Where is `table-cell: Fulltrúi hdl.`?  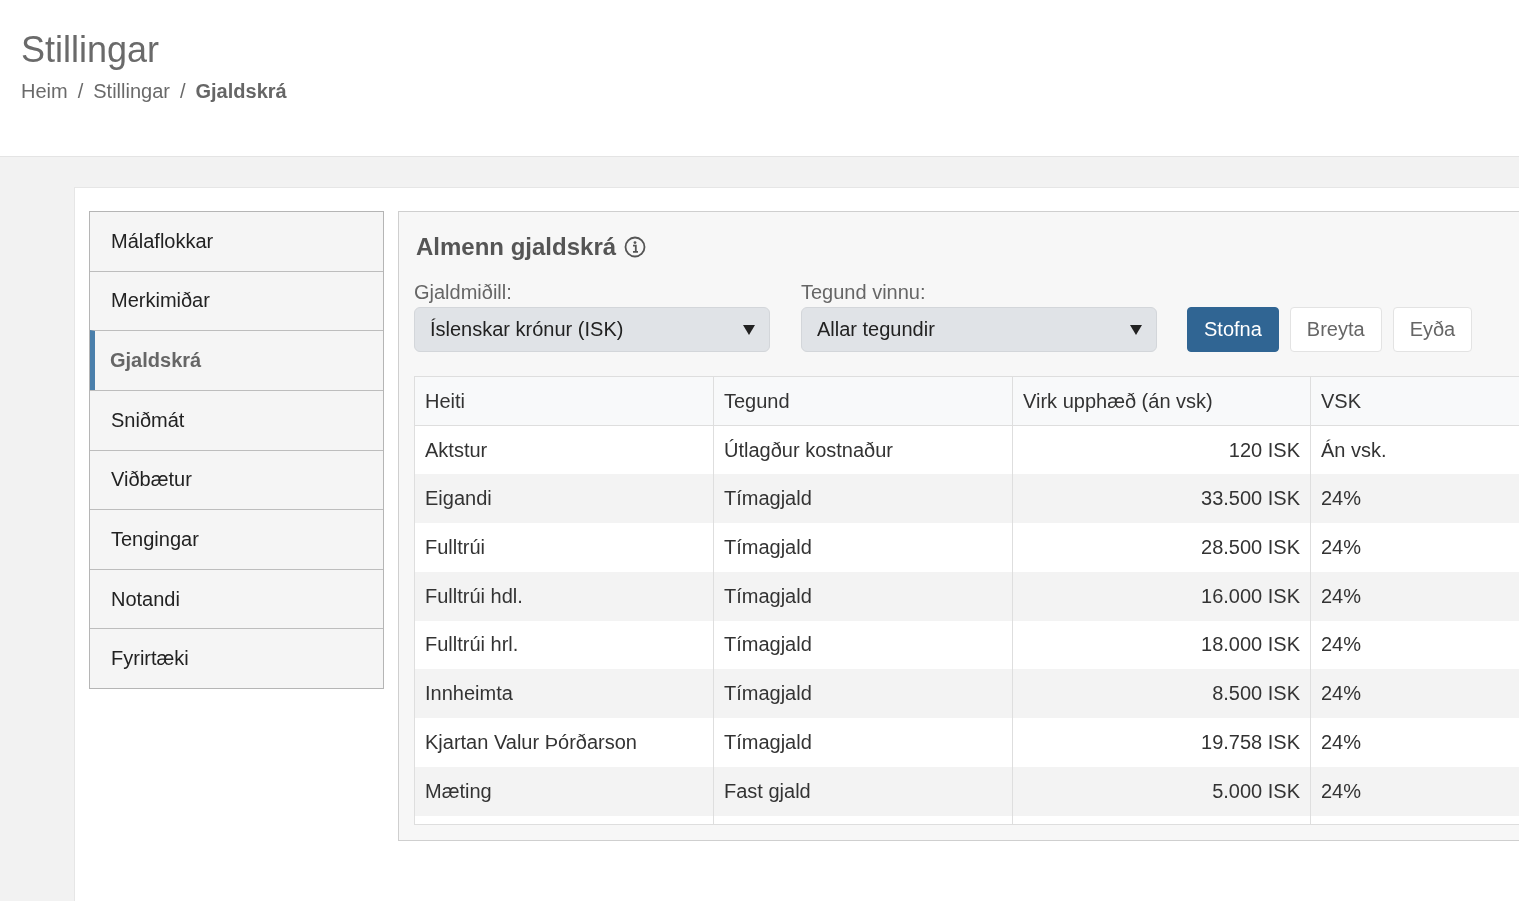 table-cell: Fulltrúi hdl. is located at coordinates (564, 596).